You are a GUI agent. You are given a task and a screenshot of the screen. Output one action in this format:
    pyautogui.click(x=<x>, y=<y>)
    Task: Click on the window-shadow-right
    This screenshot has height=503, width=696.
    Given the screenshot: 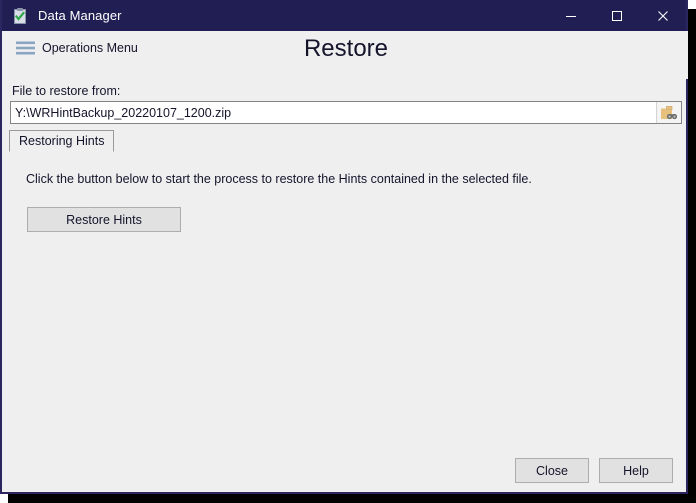 What is the action you would take?
    pyautogui.click(x=692, y=256)
    